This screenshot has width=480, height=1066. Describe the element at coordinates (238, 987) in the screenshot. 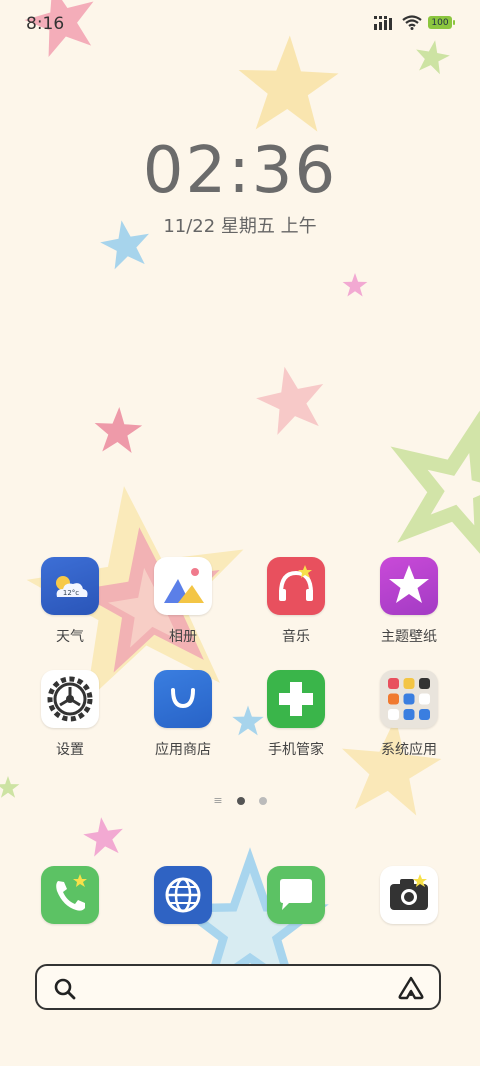

I see `search-bar` at that location.